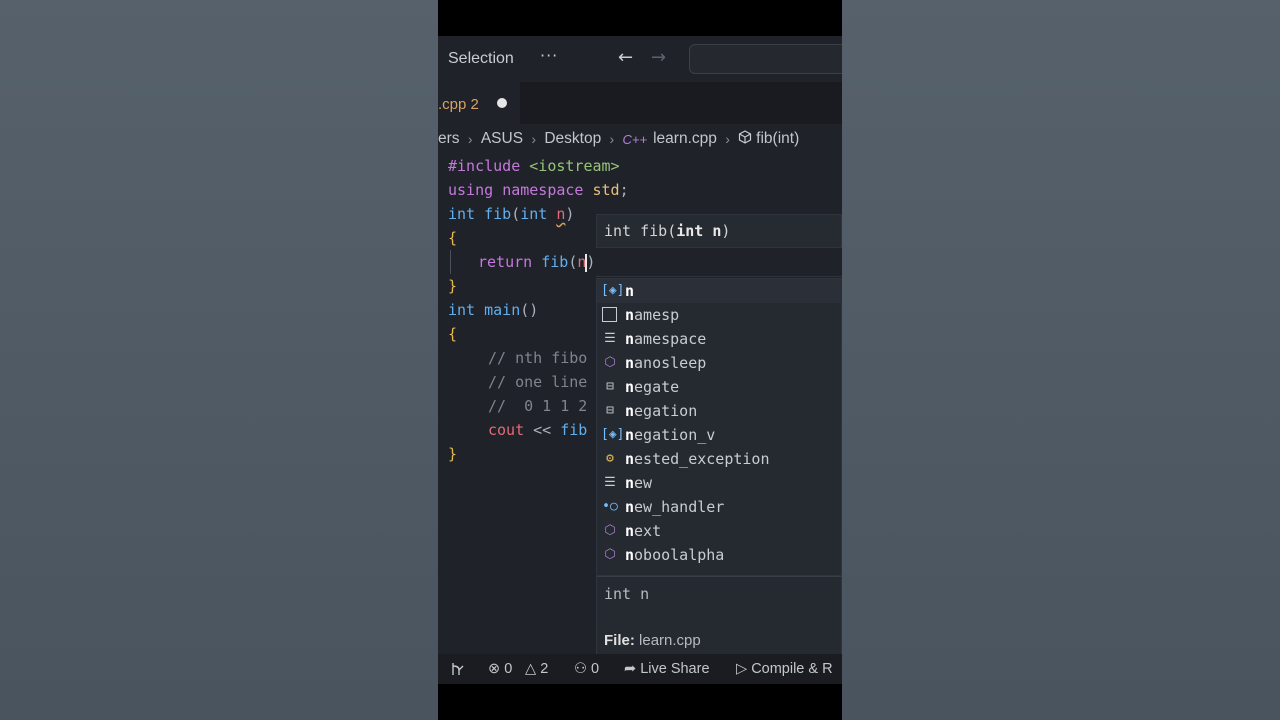 The height and width of the screenshot is (720, 1280). What do you see at coordinates (719, 618) in the screenshot?
I see `suggestion-details: int n File: learn.cpp` at bounding box center [719, 618].